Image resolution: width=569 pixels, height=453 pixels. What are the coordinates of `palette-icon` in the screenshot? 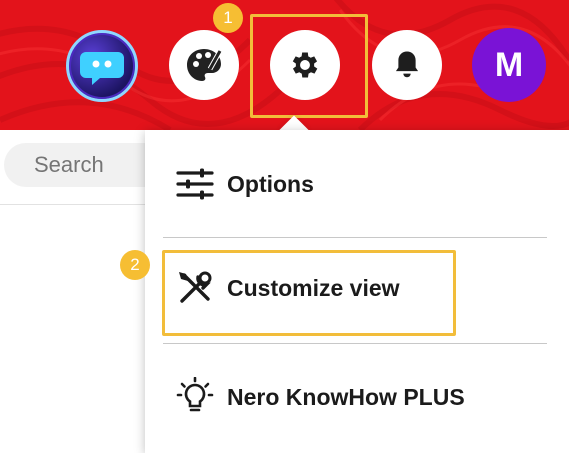 It's located at (205, 65).